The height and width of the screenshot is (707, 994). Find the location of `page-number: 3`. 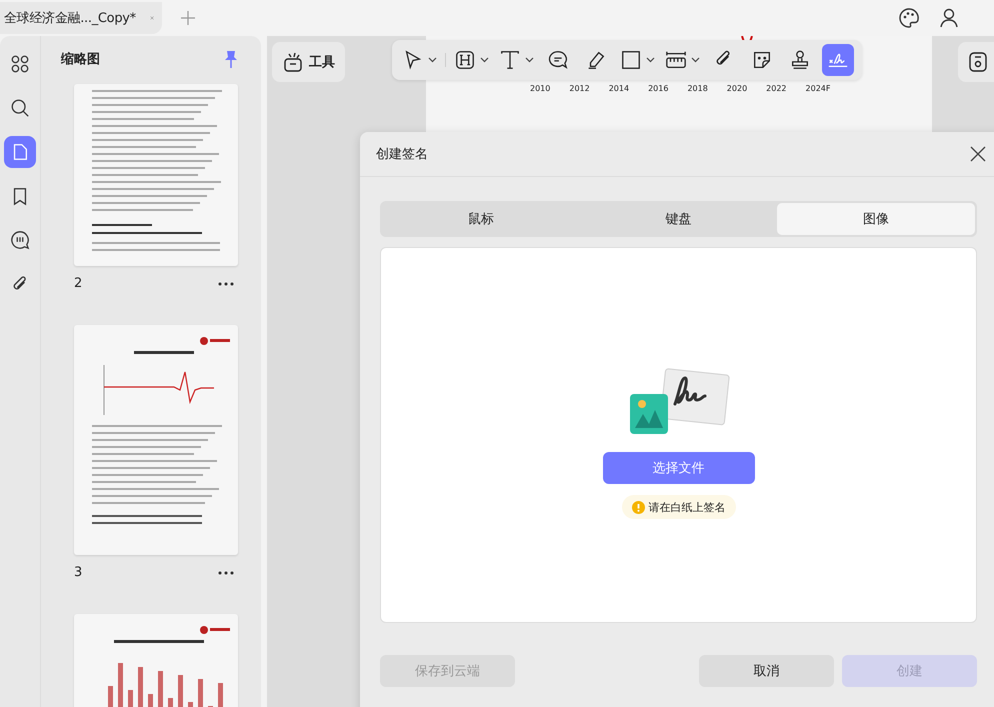

page-number: 3 is located at coordinates (78, 572).